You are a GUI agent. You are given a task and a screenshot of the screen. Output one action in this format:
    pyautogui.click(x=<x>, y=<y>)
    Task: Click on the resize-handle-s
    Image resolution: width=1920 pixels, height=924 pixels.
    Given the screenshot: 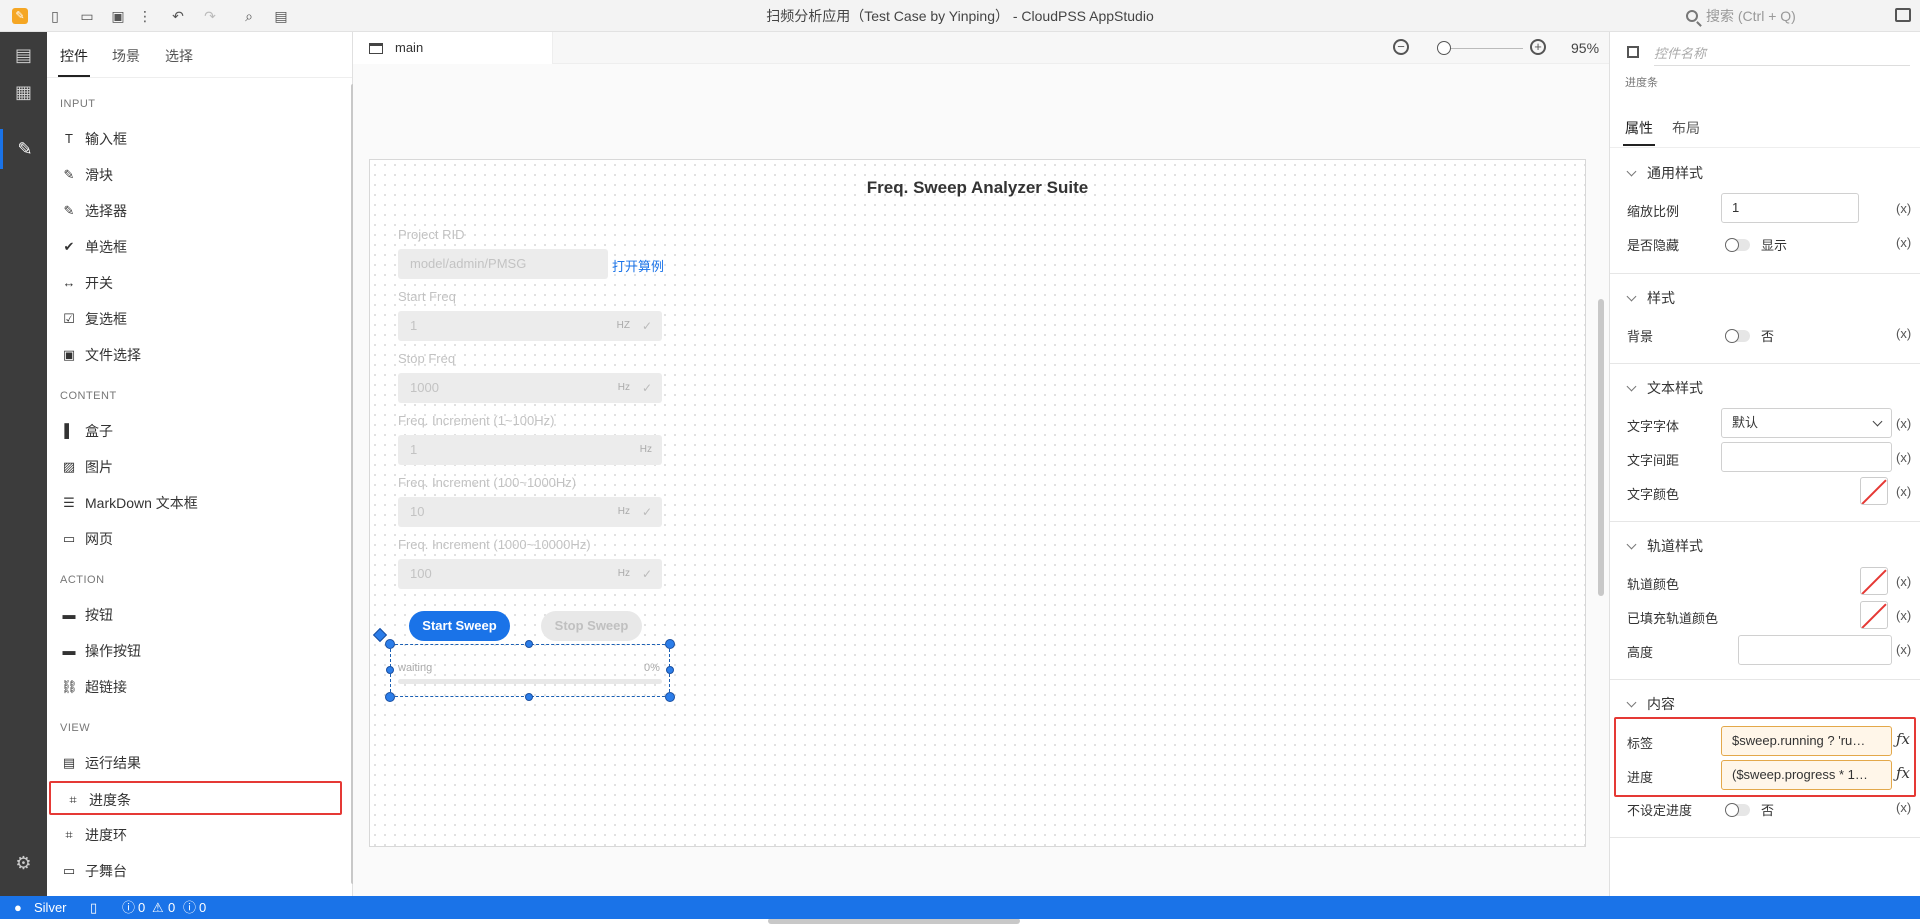 What is the action you would take?
    pyautogui.click(x=529, y=697)
    